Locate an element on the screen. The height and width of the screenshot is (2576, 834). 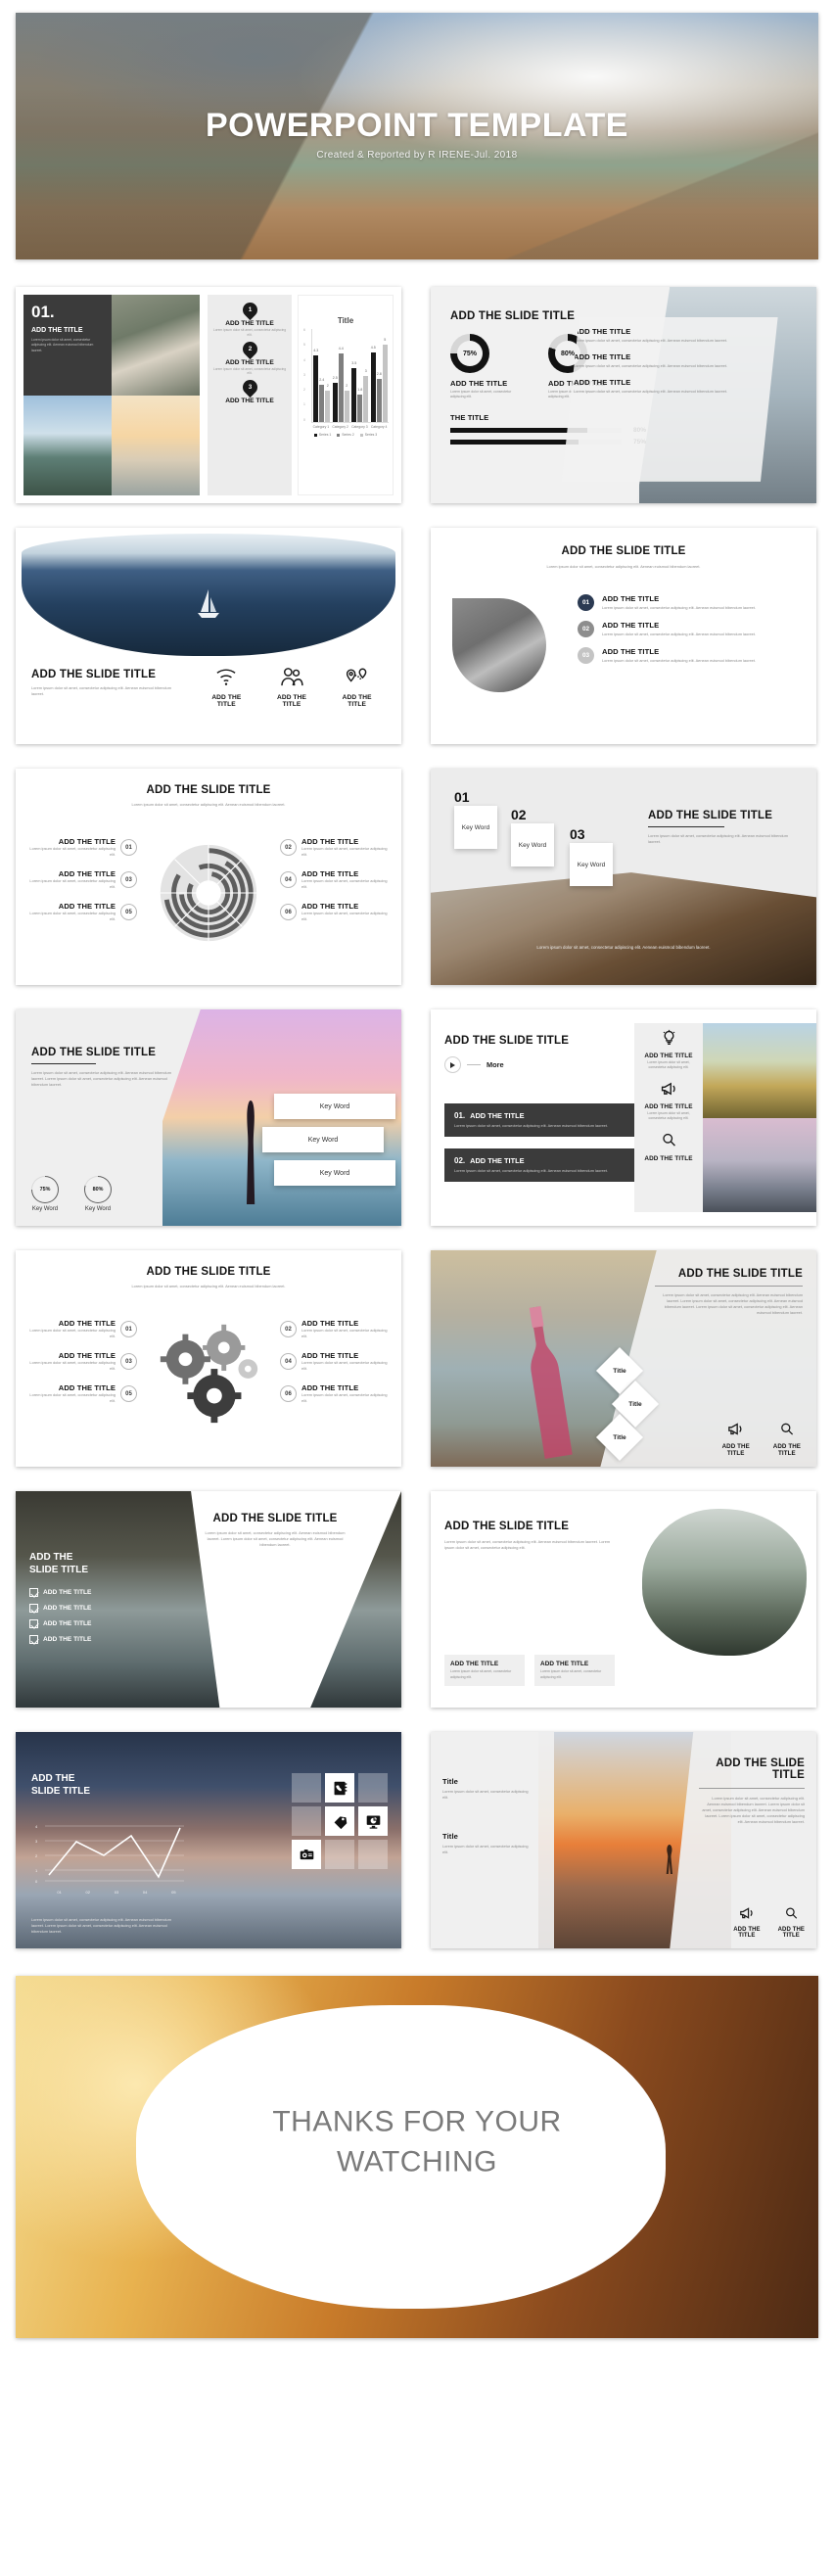
gauge-value: 80% is located at coordinates (98, 1190).